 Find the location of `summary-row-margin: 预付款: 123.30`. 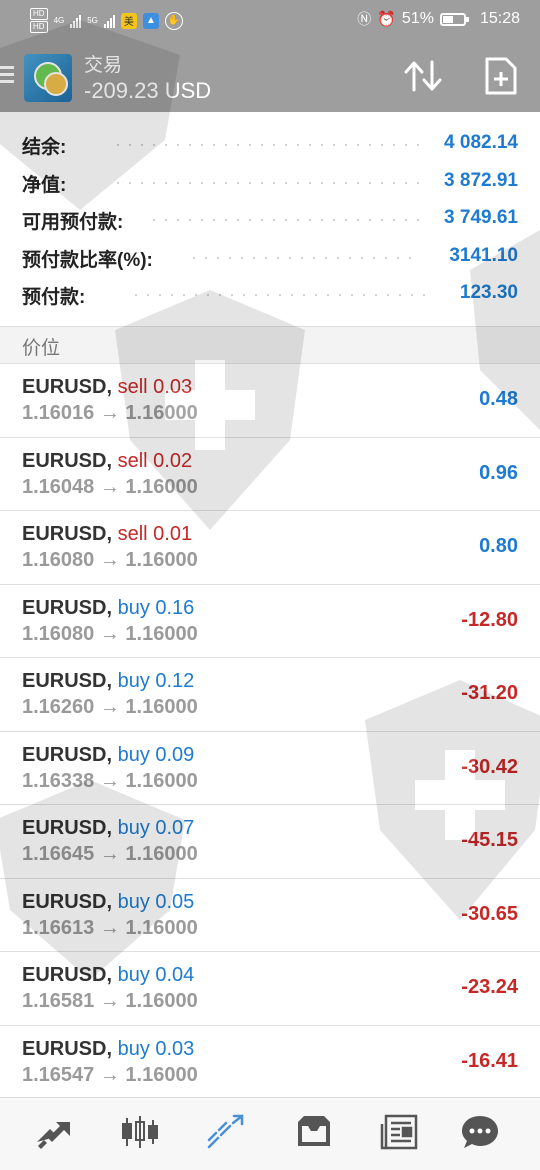

summary-row-margin: 预付款: 123.30 is located at coordinates (270, 295).